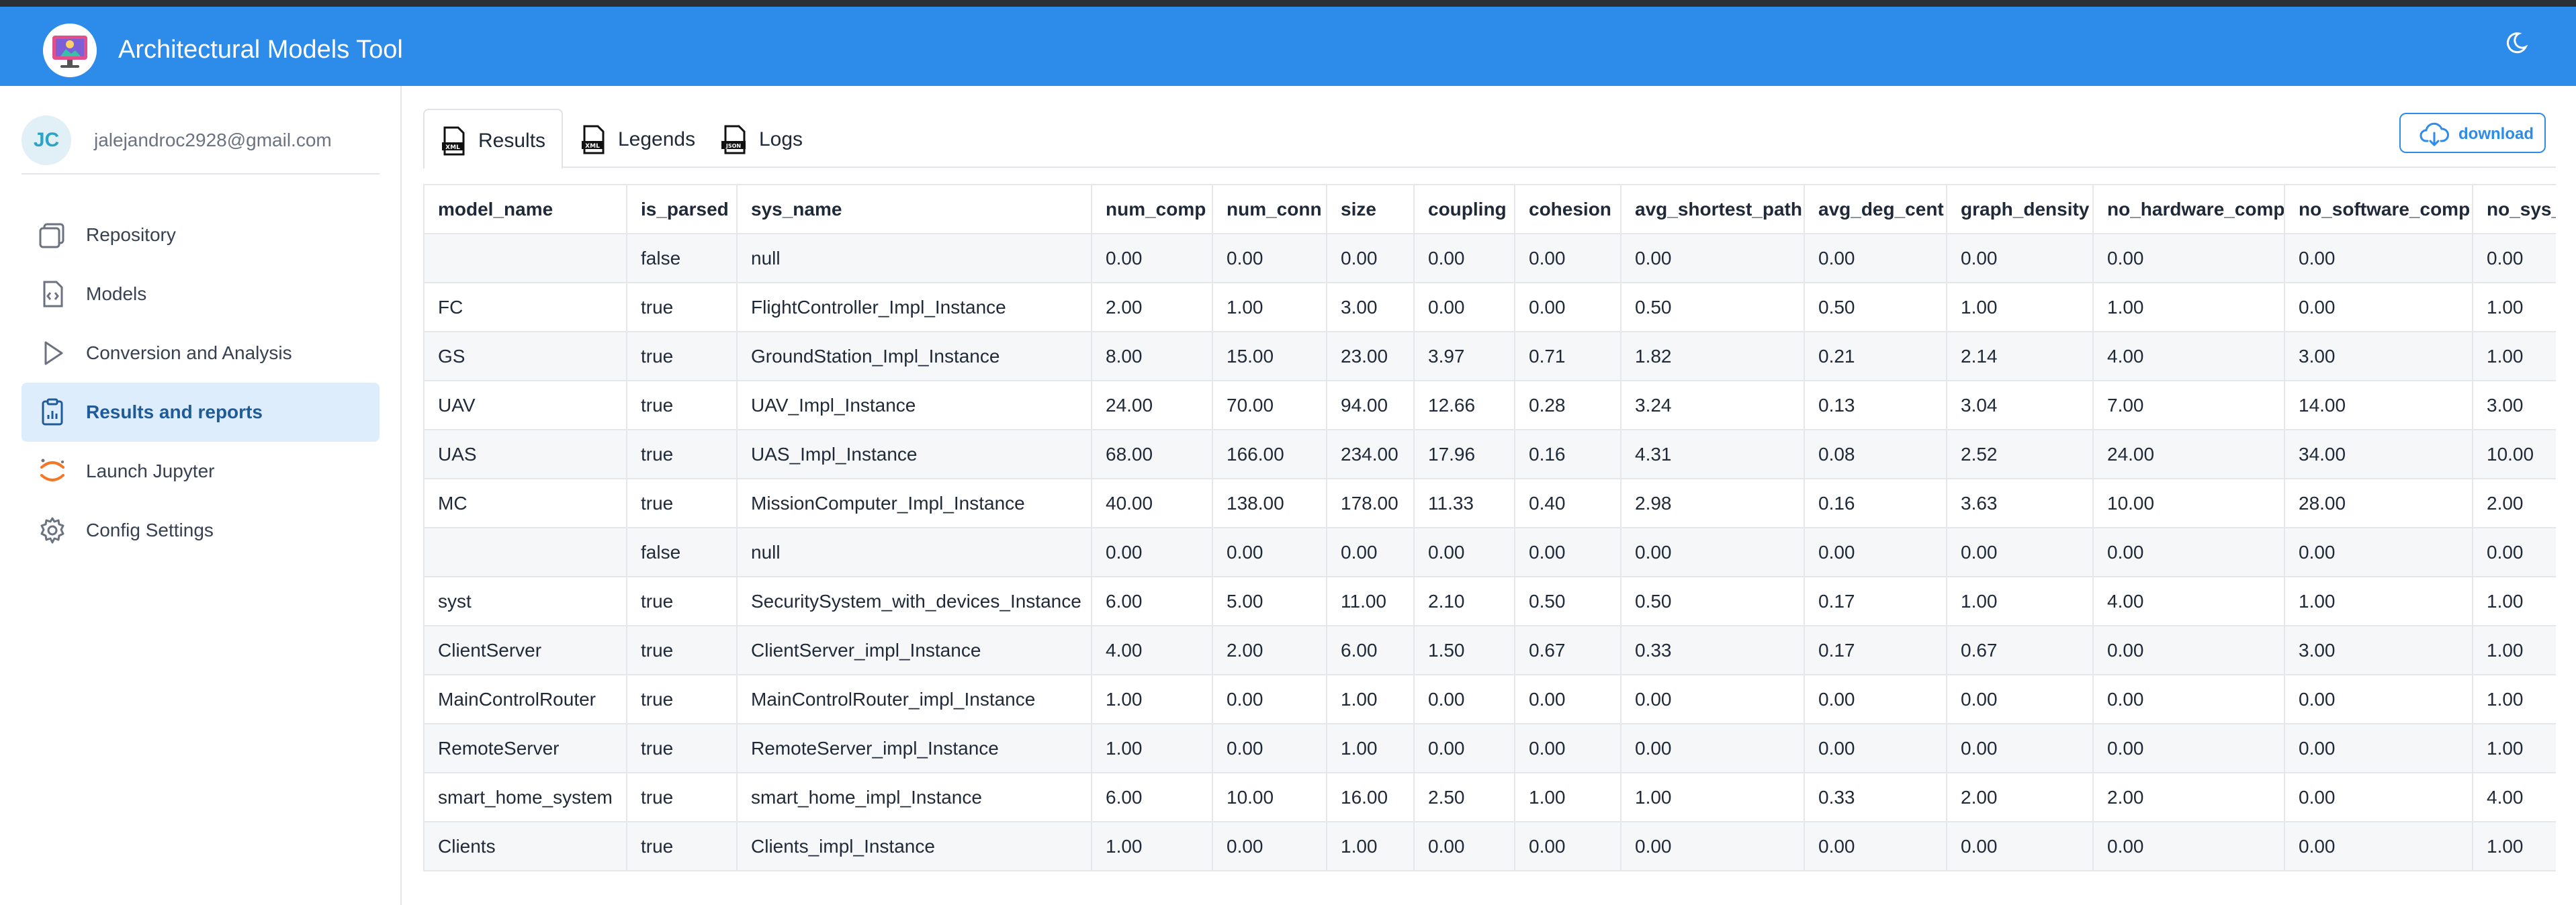  I want to click on column-header-num-comp: num_comp, so click(1152, 209).